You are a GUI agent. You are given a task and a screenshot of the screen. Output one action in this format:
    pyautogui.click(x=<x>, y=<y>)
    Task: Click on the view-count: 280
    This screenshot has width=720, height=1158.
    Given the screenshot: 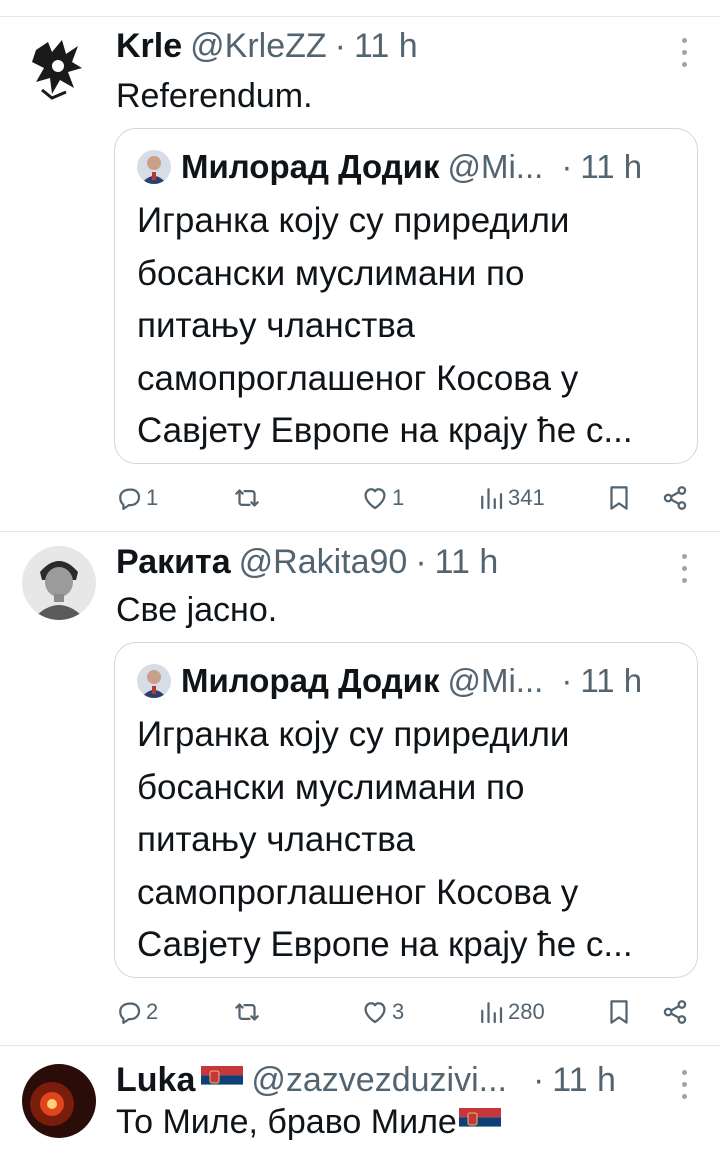 What is the action you would take?
    pyautogui.click(x=526, y=1011)
    